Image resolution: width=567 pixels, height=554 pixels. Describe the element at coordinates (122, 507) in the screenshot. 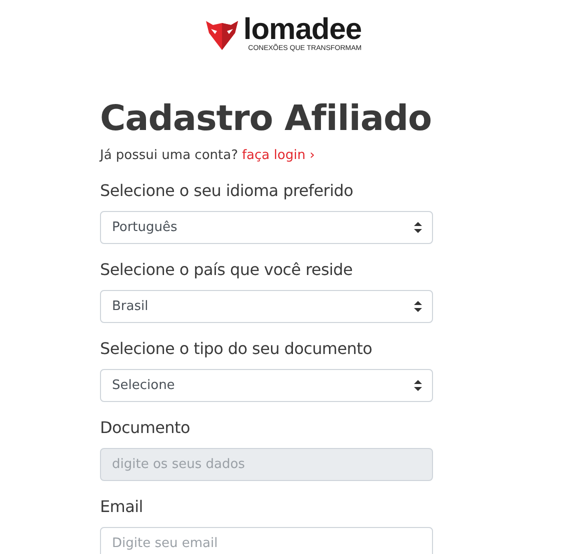

I see `field-label: Email` at that location.